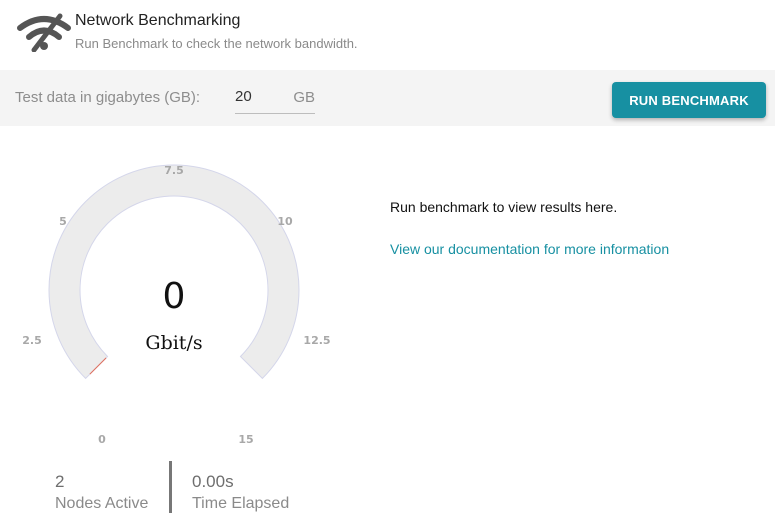 The height and width of the screenshot is (522, 775). What do you see at coordinates (260, 96) in the screenshot?
I see `test-data-input` at bounding box center [260, 96].